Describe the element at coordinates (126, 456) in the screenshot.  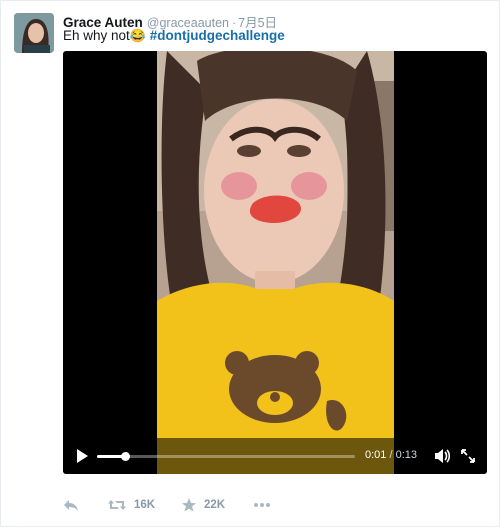
I see `progress-knob` at that location.